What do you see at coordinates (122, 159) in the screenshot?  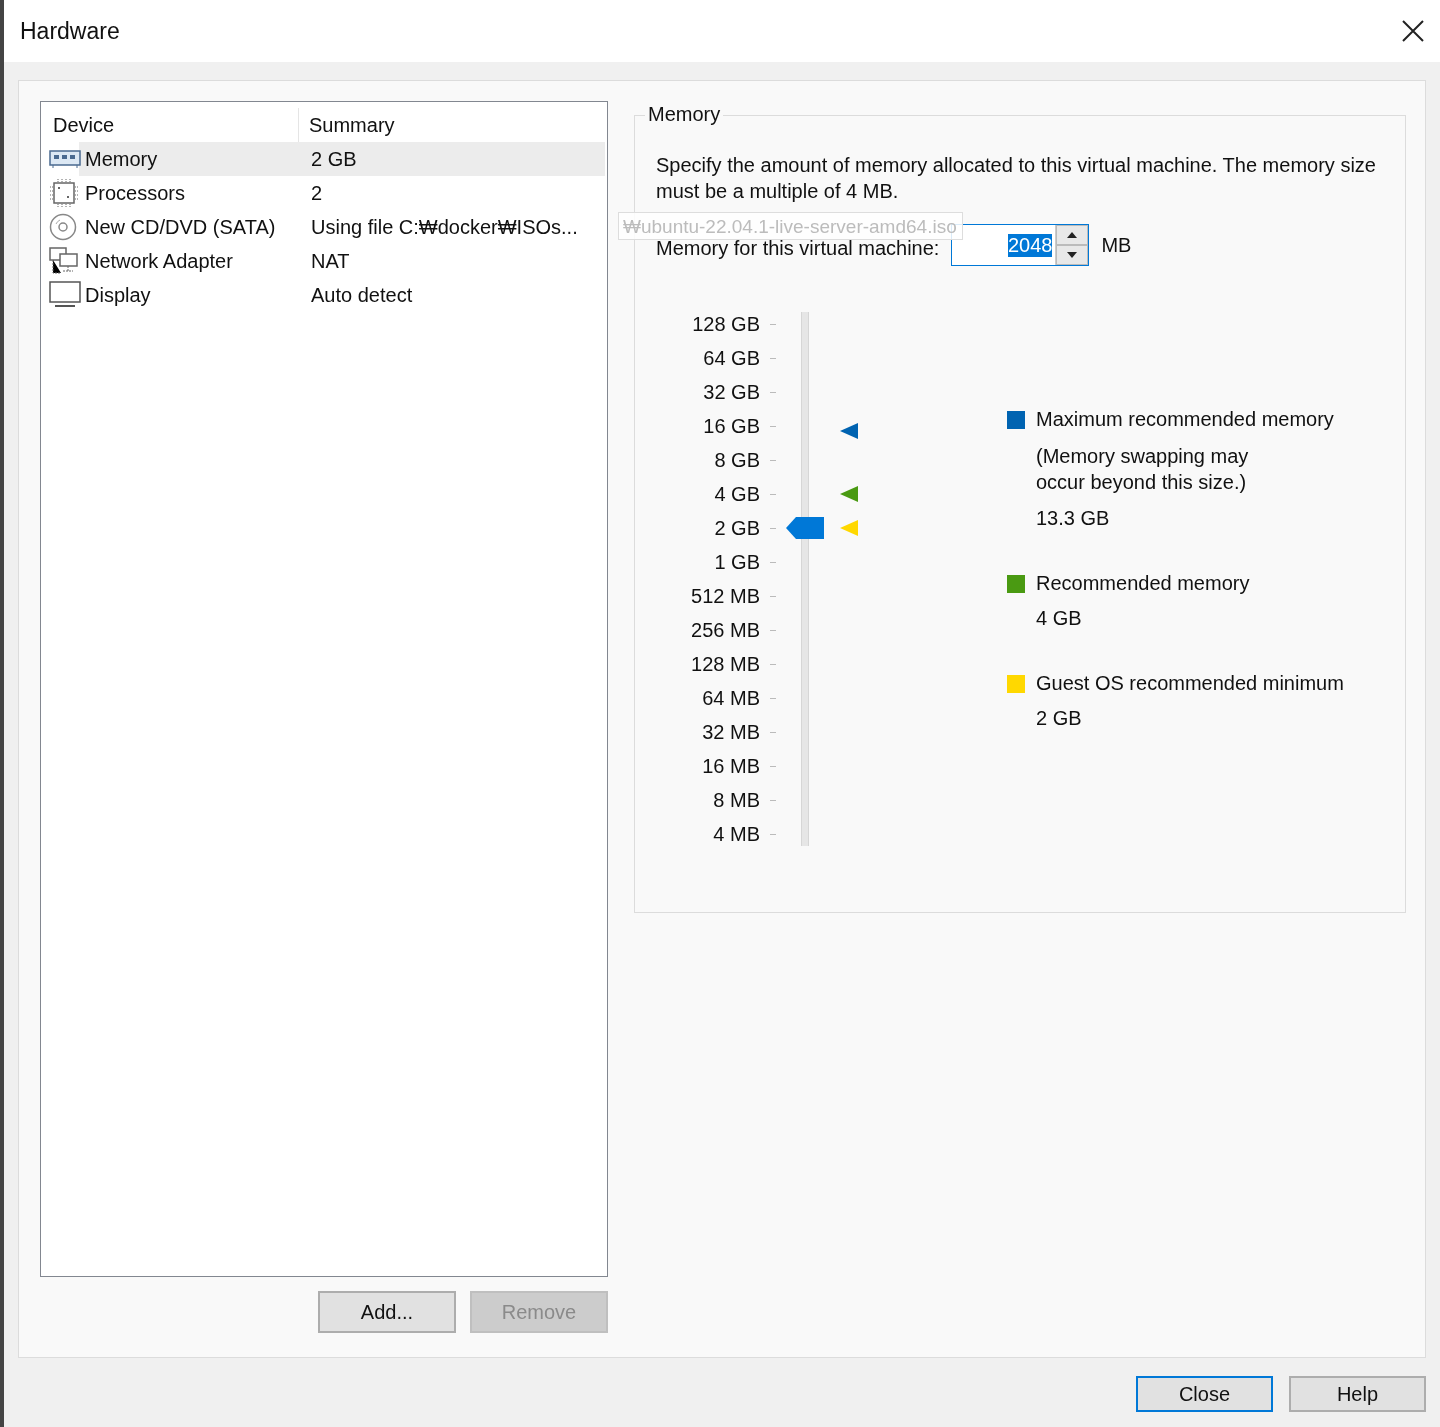 I see `device-name: Memory` at bounding box center [122, 159].